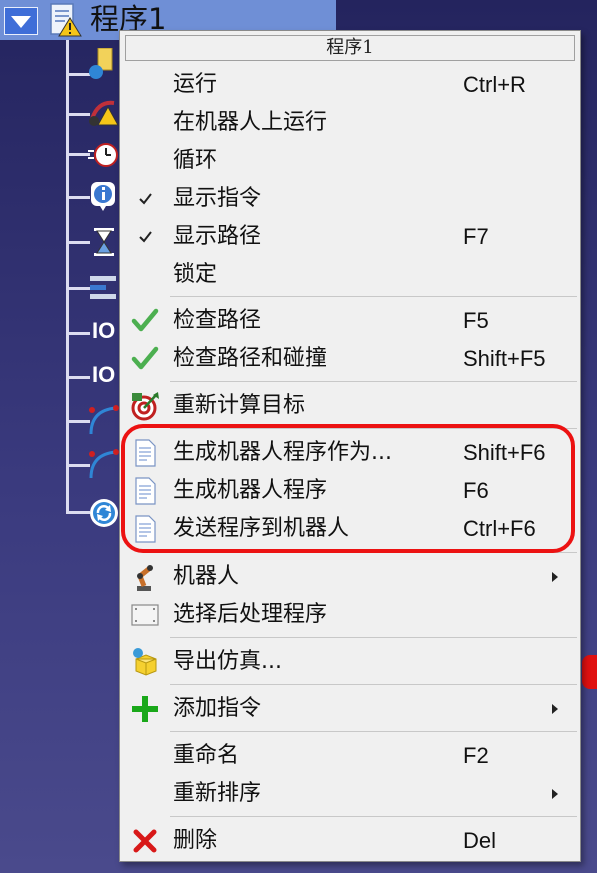 This screenshot has height=873, width=597. Describe the element at coordinates (494, 84) in the screenshot. I see `menu-item-shortcut: Ctrl+R` at that location.